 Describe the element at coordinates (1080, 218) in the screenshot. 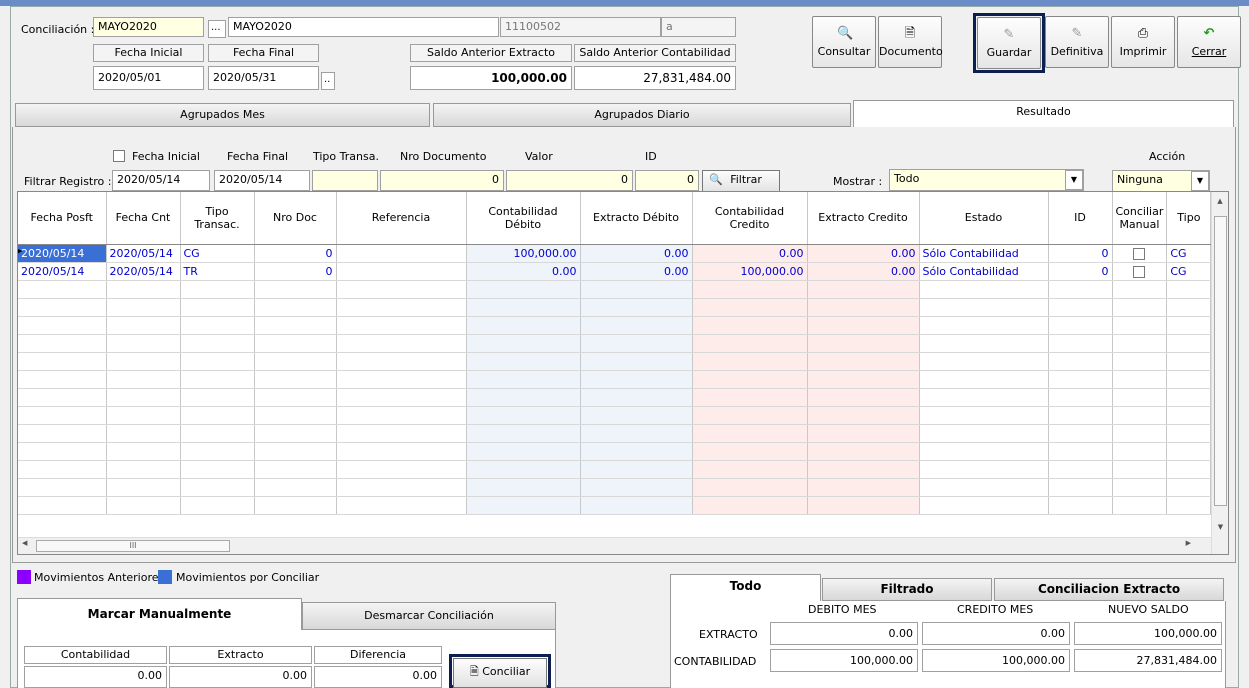

I see `column-header: ID` at that location.